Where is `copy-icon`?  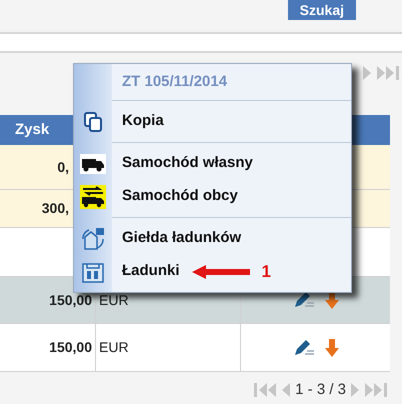
copy-icon is located at coordinates (93, 121).